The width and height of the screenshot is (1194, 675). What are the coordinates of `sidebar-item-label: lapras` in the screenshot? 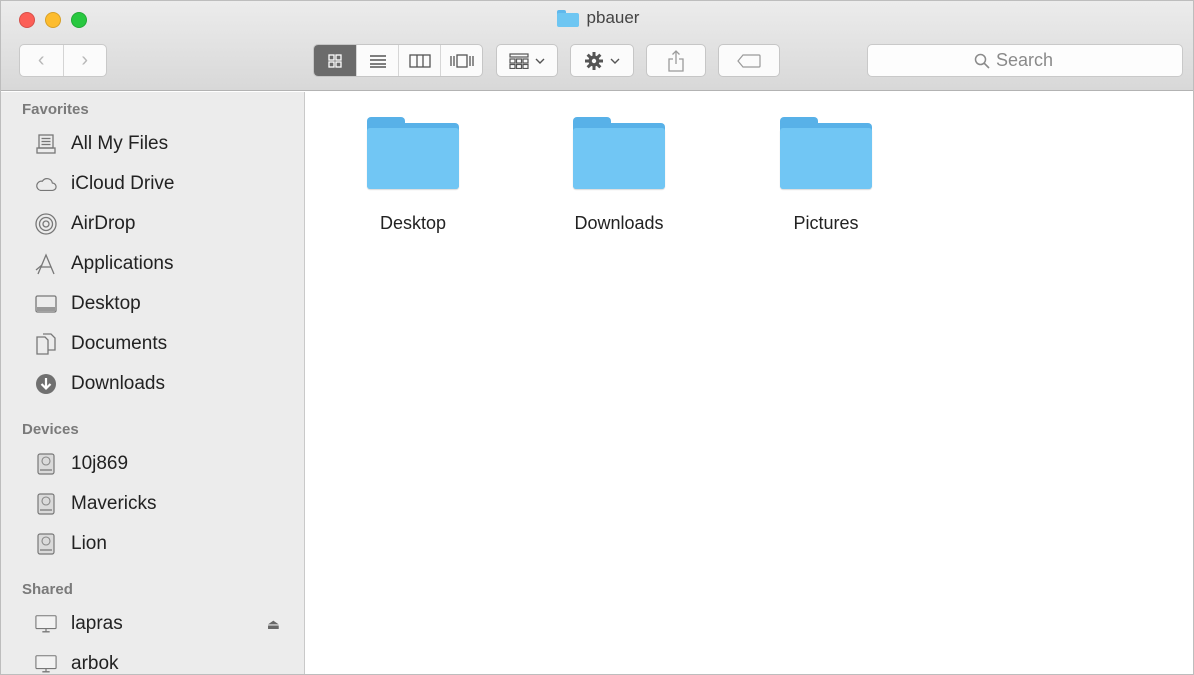 It's located at (97, 623).